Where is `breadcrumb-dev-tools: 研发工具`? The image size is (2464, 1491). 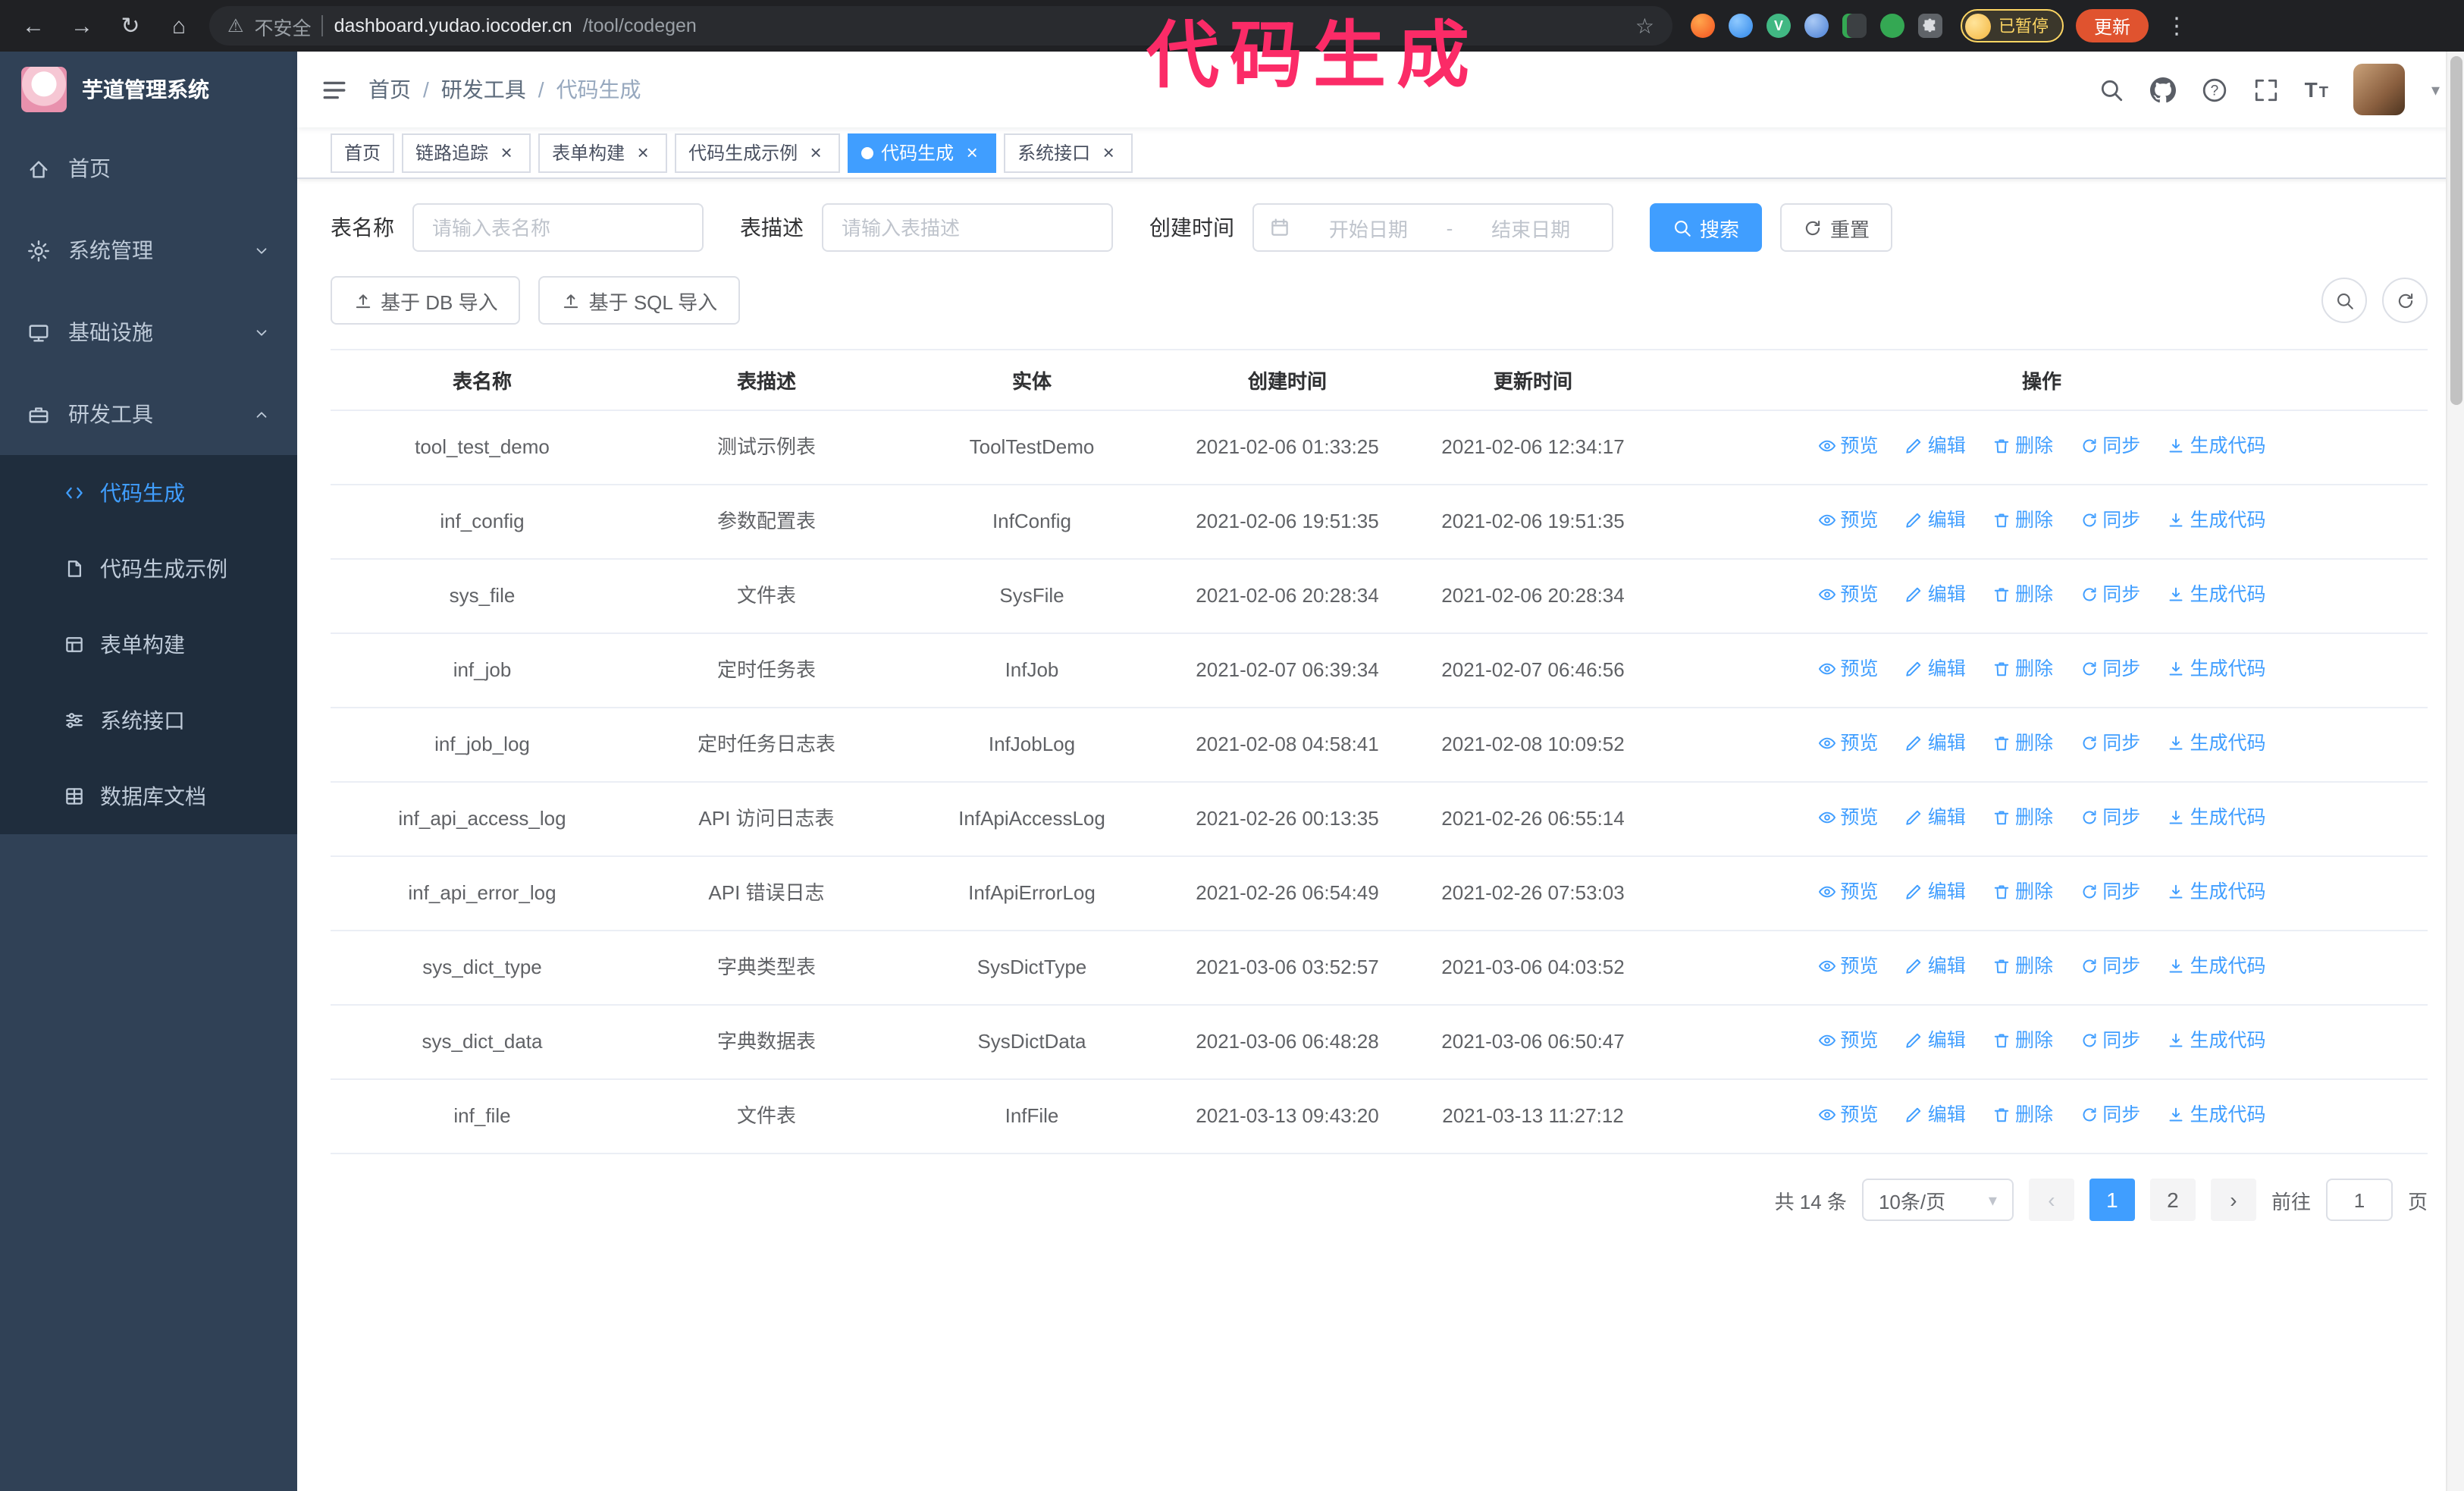 breadcrumb-dev-tools: 研发工具 is located at coordinates (484, 89).